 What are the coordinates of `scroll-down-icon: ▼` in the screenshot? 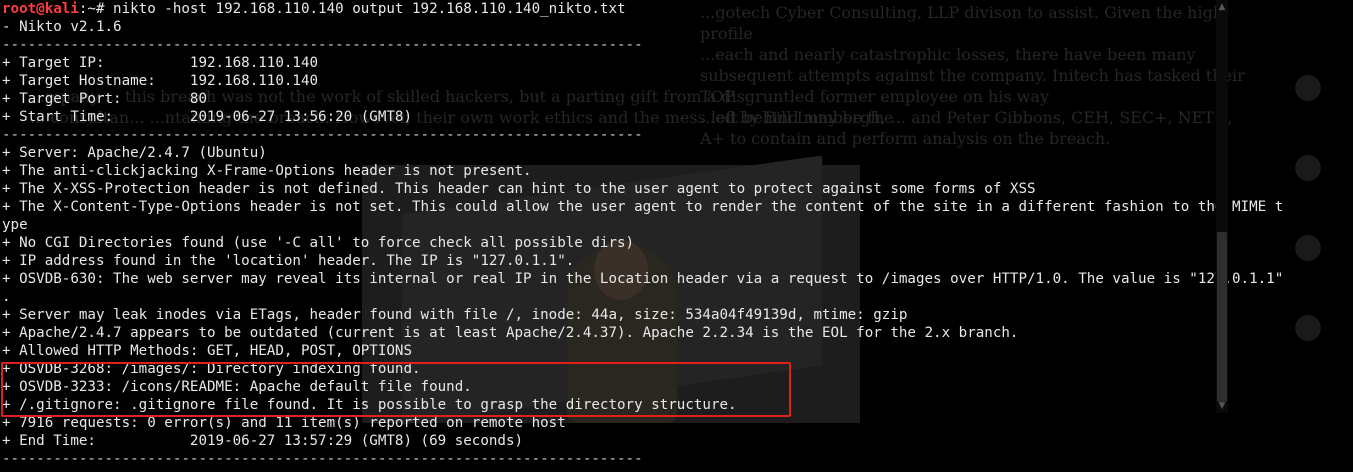 It's located at (1222, 406).